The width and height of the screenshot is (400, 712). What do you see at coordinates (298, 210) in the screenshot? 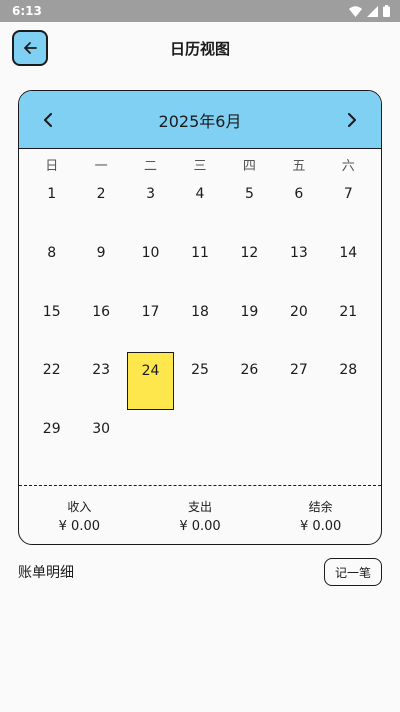
I see `calendar-day: 6` at bounding box center [298, 210].